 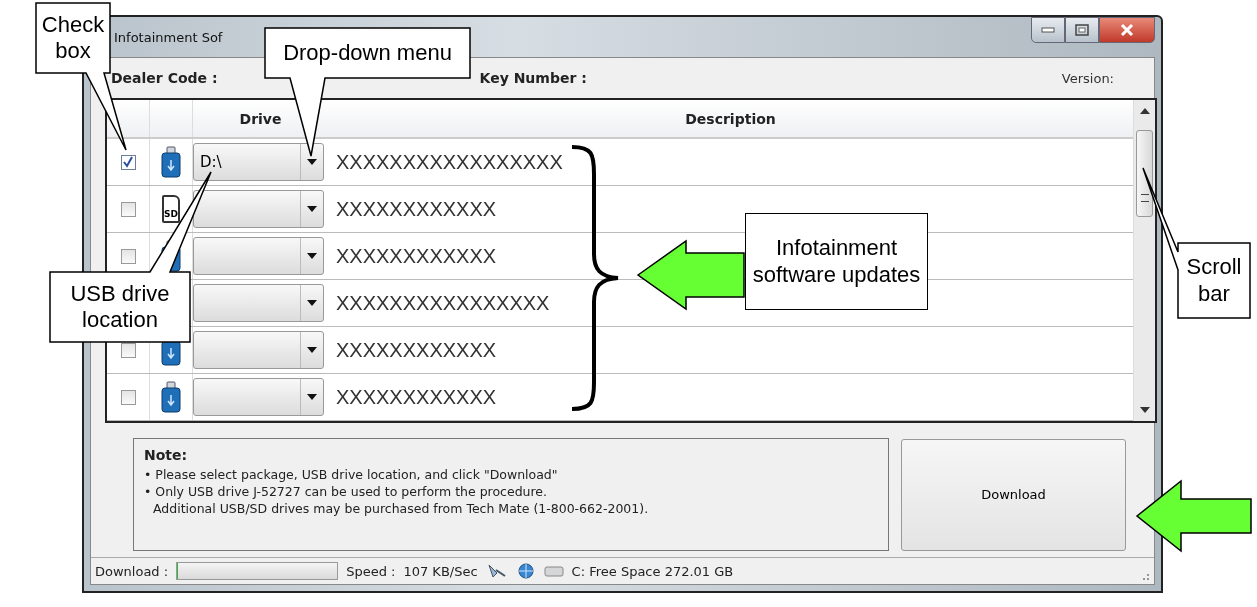 I want to click on maximize-icon, so click(x=1082, y=30).